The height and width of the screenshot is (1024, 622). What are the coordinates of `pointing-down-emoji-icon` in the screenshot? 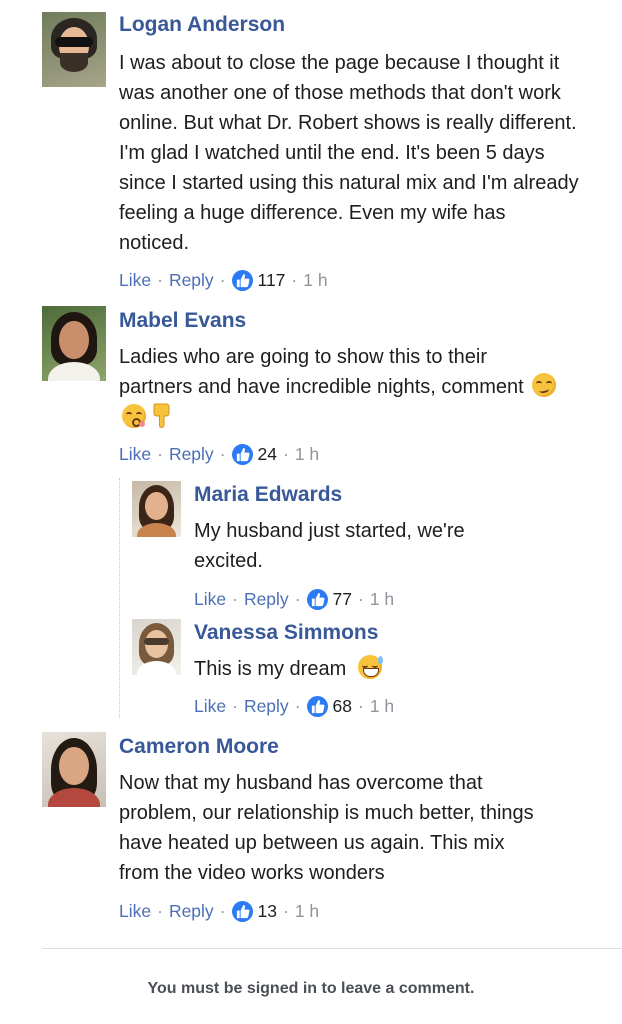 It's located at (162, 419).